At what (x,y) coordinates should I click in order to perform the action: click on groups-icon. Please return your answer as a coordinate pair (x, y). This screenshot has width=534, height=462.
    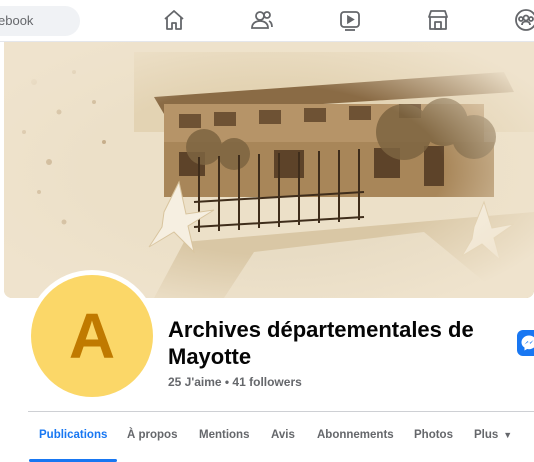
    Looking at the image, I should click on (524, 20).